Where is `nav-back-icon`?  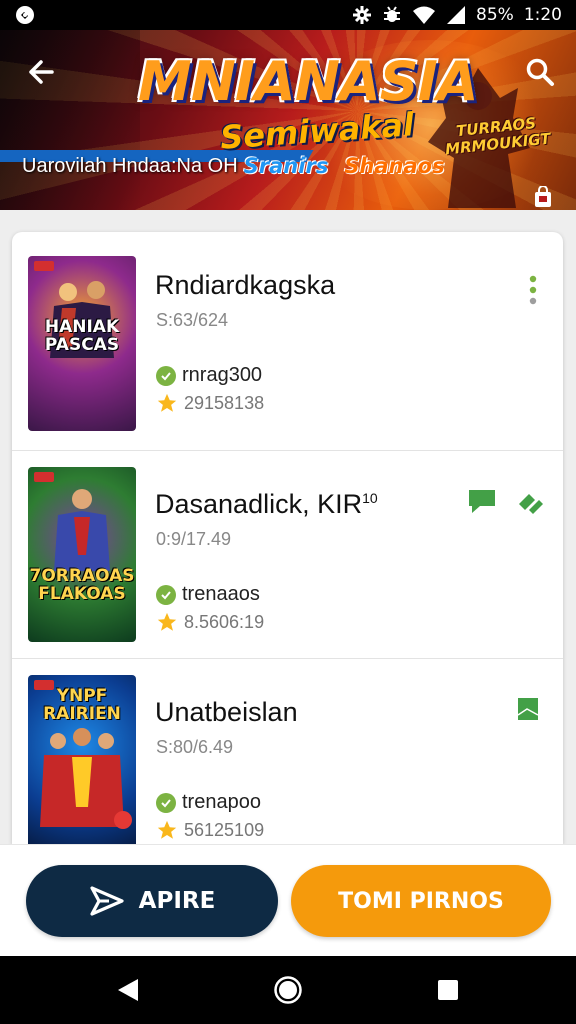 nav-back-icon is located at coordinates (128, 990).